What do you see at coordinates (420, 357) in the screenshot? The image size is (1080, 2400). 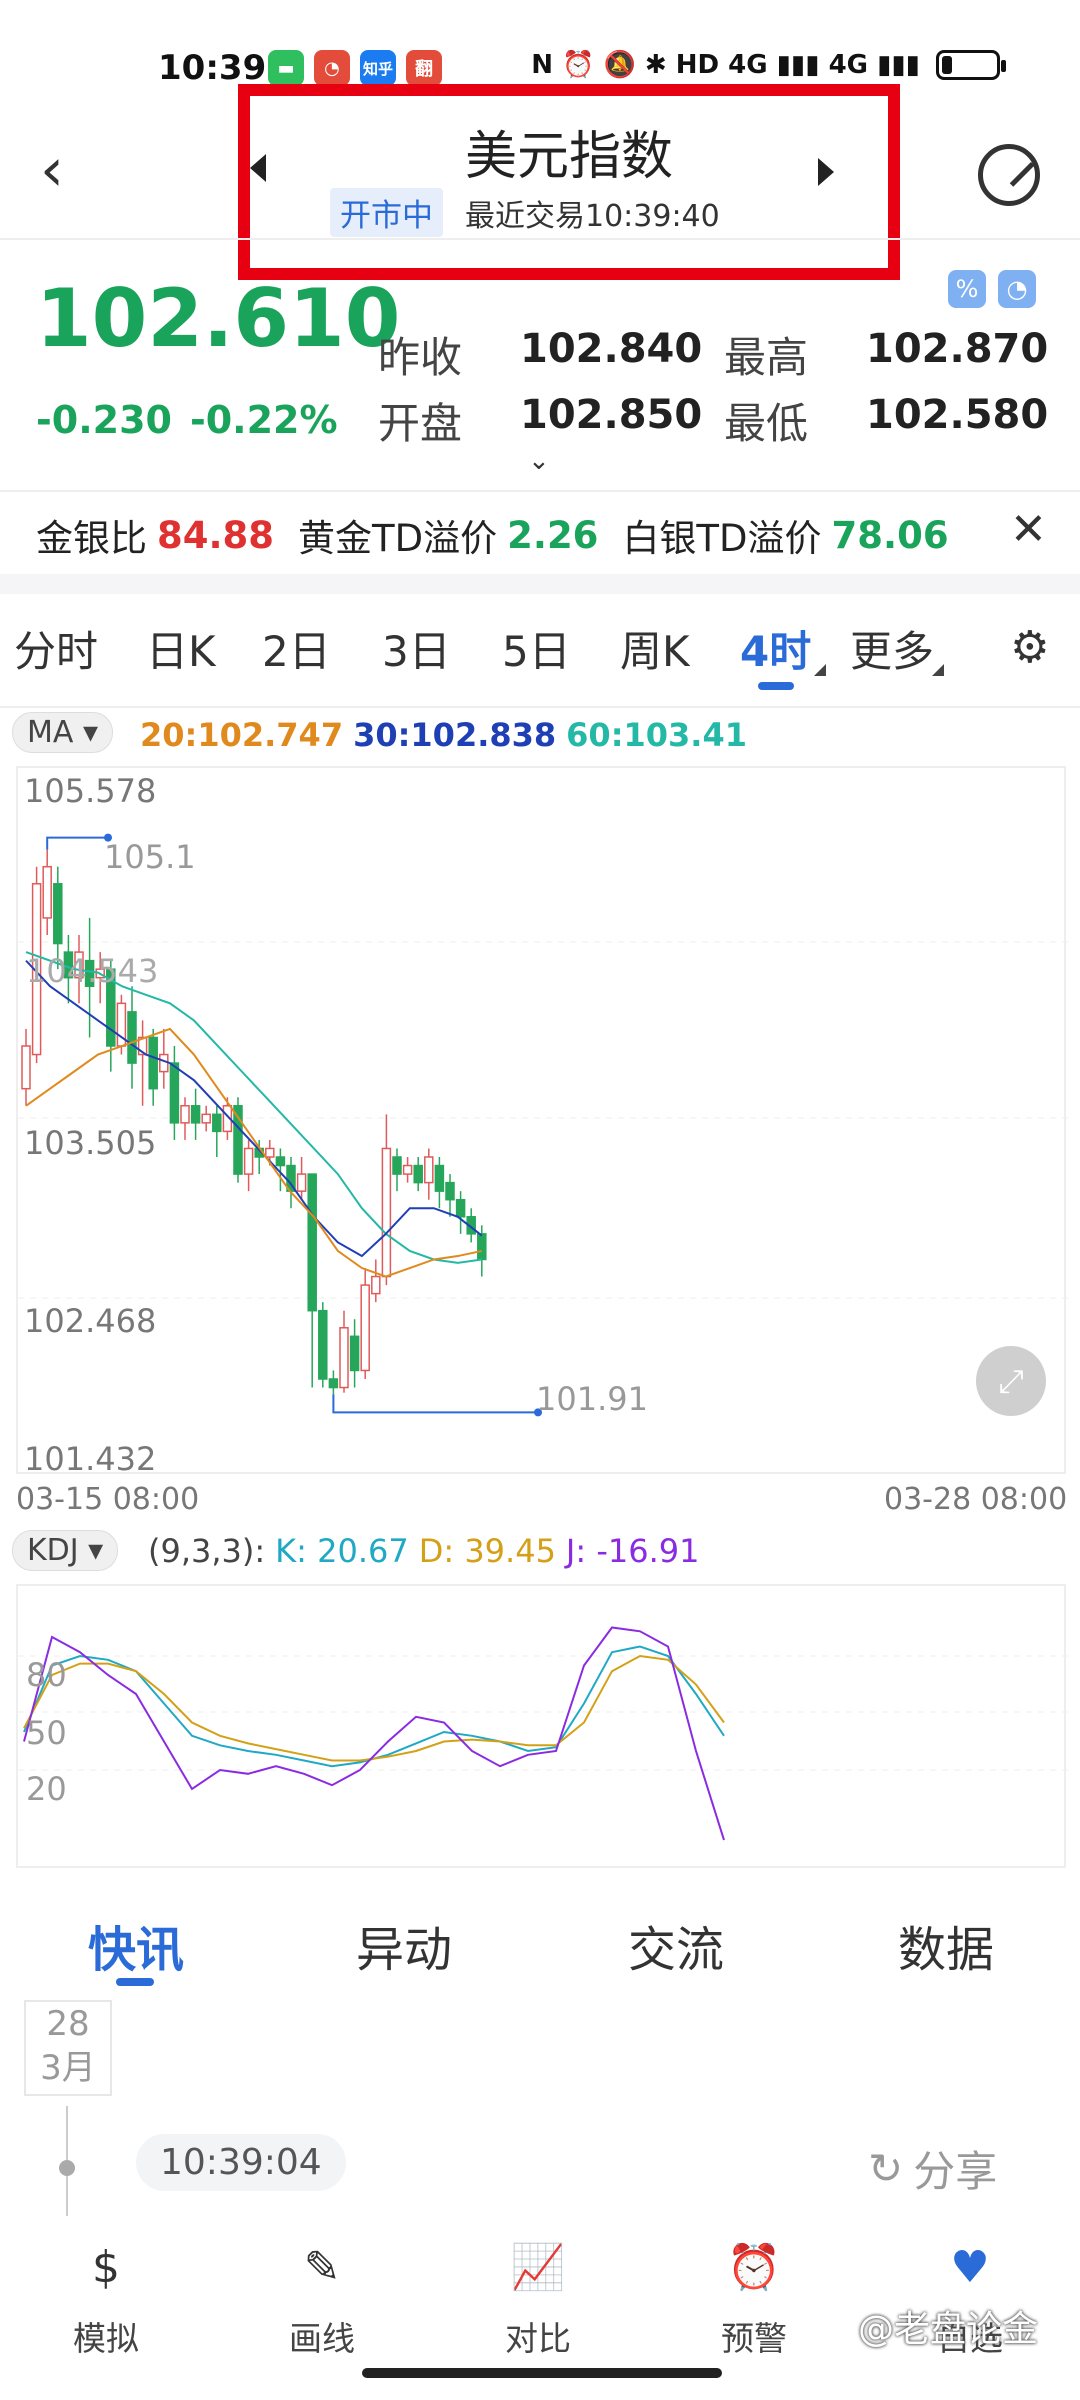 I see `prev-close-label: 昨收` at bounding box center [420, 357].